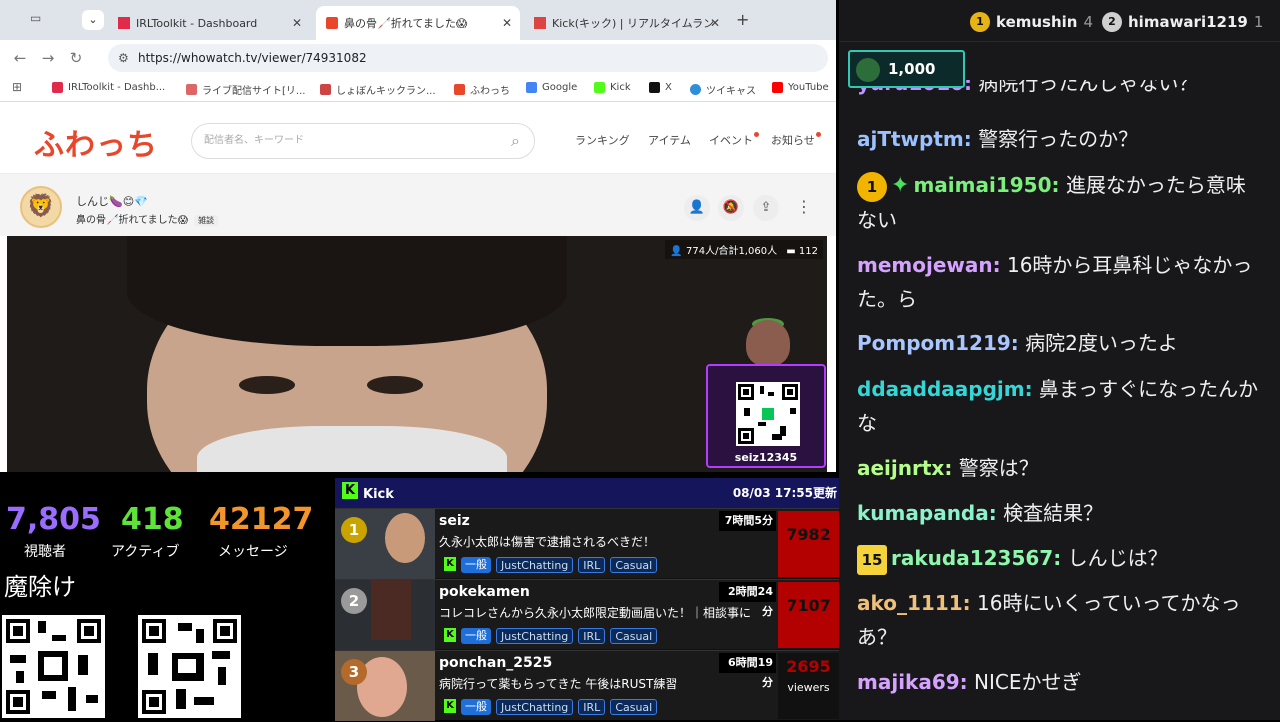  Describe the element at coordinates (595, 613) in the screenshot. I see `stream-title: コレコレさんから久永小太郎限定動画届いた！｜相談事に` at that location.